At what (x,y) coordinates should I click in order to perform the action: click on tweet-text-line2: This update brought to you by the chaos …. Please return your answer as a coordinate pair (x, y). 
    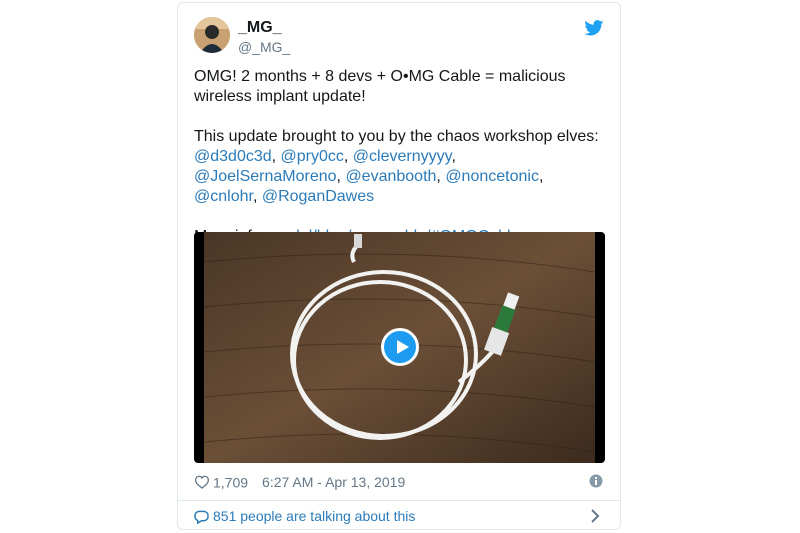
    Looking at the image, I should click on (396, 166).